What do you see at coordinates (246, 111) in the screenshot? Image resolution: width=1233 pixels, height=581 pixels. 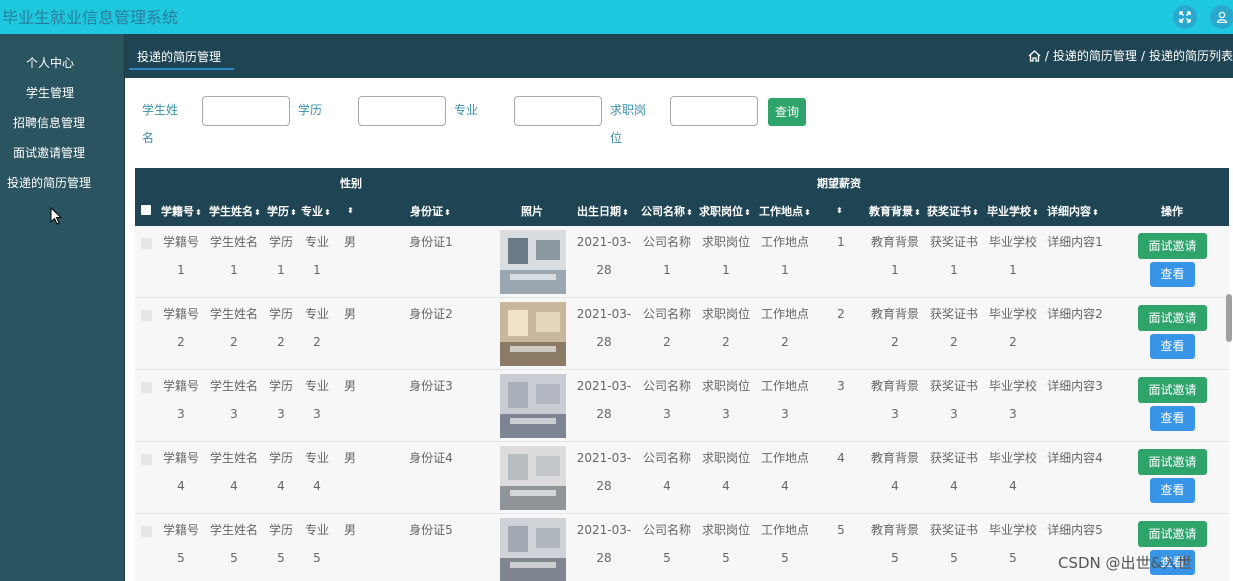 I see `search-input-name` at bounding box center [246, 111].